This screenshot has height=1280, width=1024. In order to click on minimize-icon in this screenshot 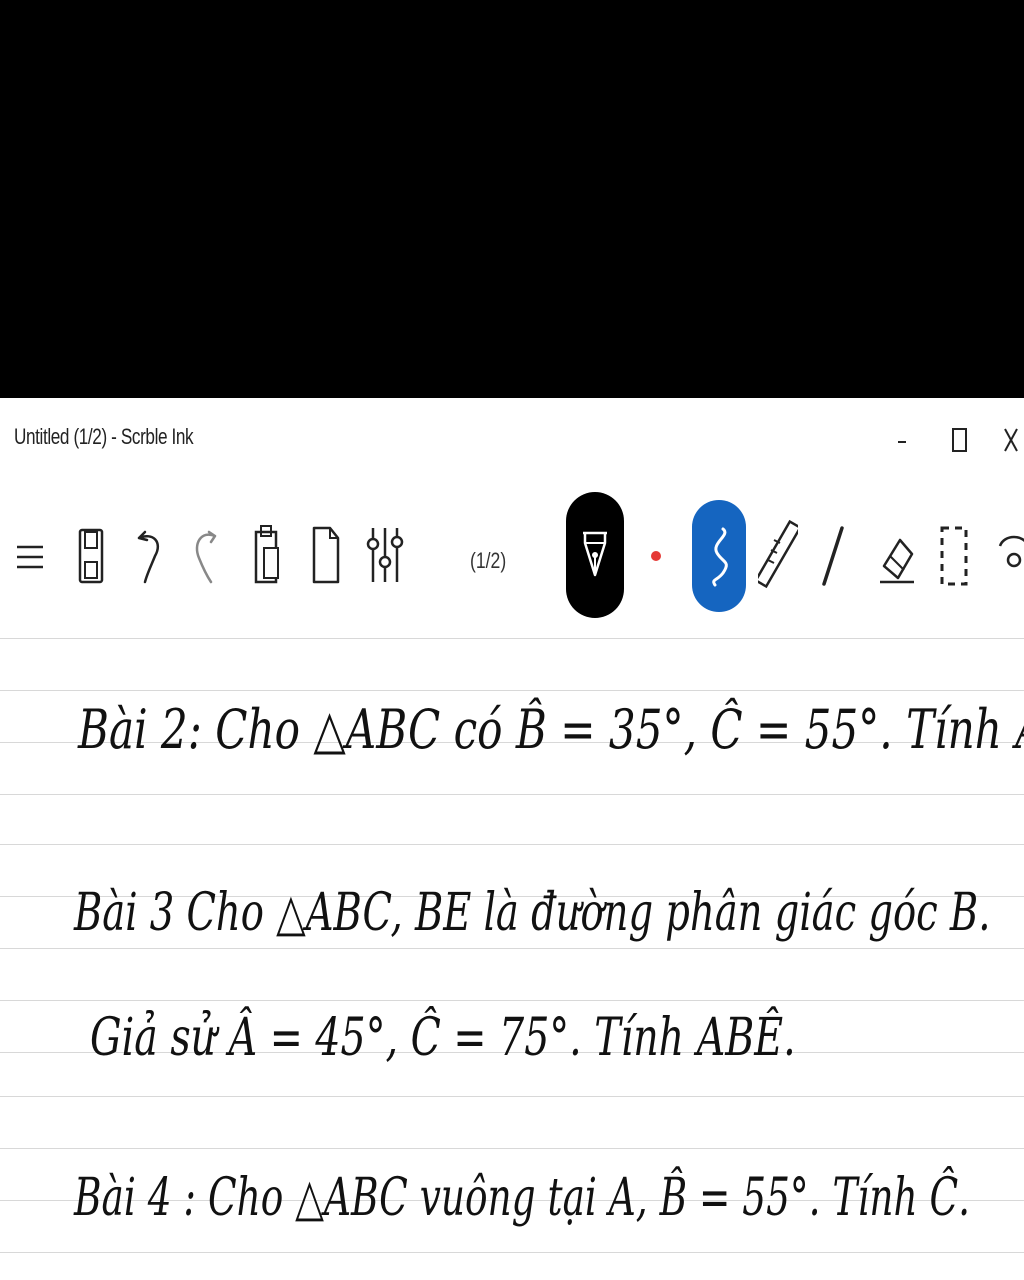, I will do `click(902, 442)`.